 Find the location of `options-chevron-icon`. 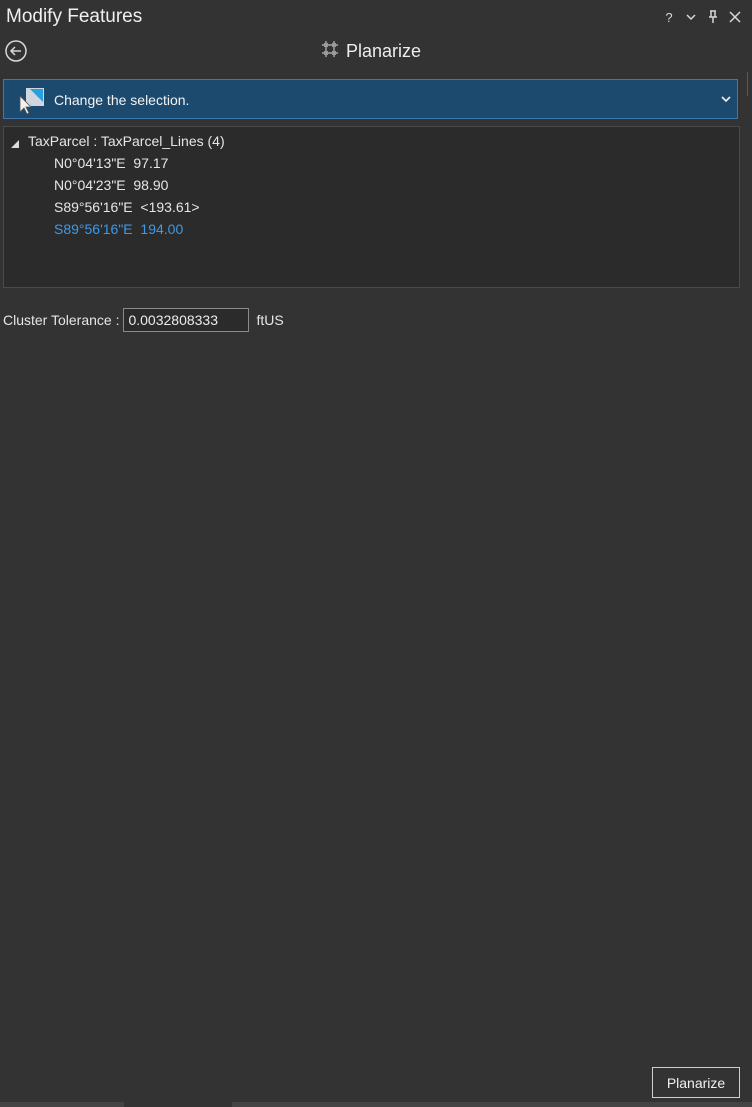

options-chevron-icon is located at coordinates (691, 17).